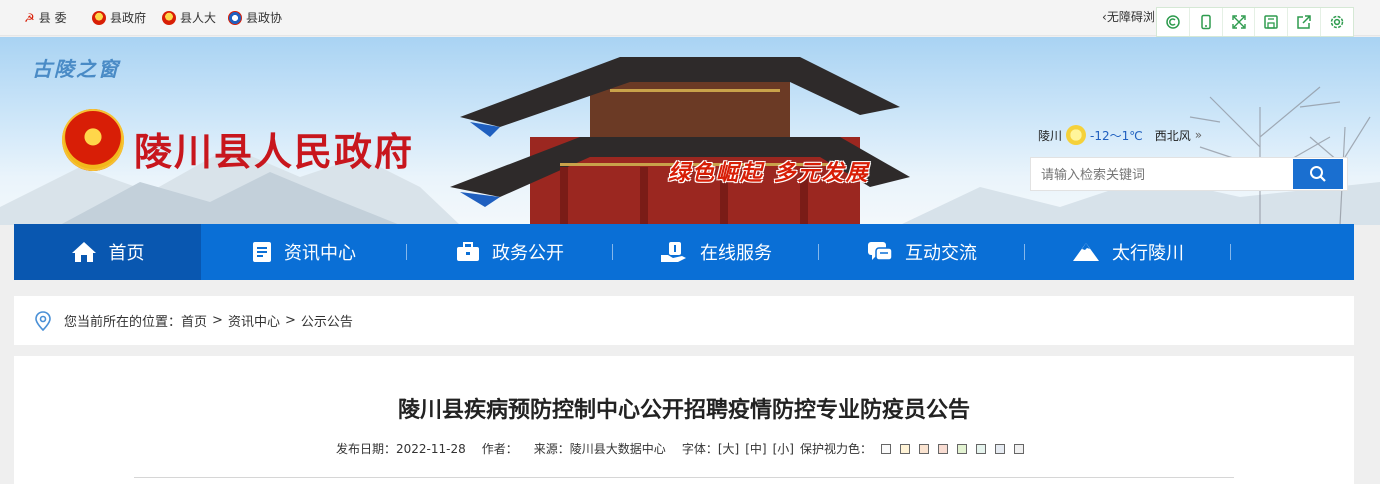  I want to click on topbar-link-label: 县人大, so click(198, 18).